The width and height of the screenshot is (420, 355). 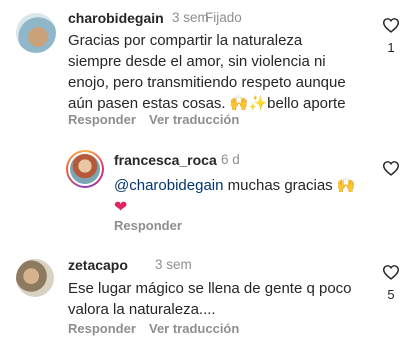 What do you see at coordinates (391, 47) in the screenshot?
I see `like-count: 1` at bounding box center [391, 47].